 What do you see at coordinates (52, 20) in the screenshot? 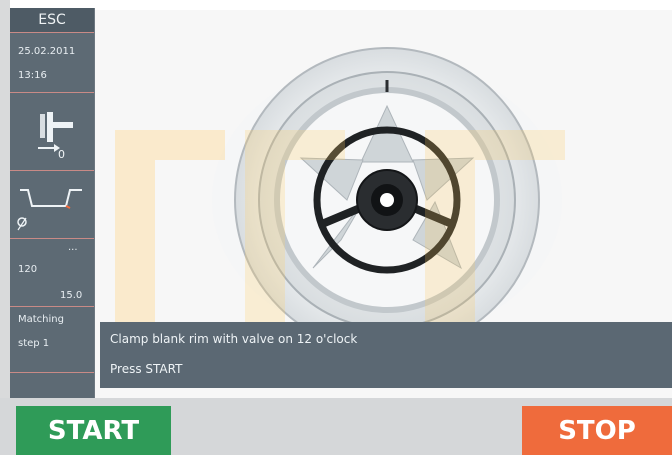
I see `esc-button: ESC` at bounding box center [52, 20].